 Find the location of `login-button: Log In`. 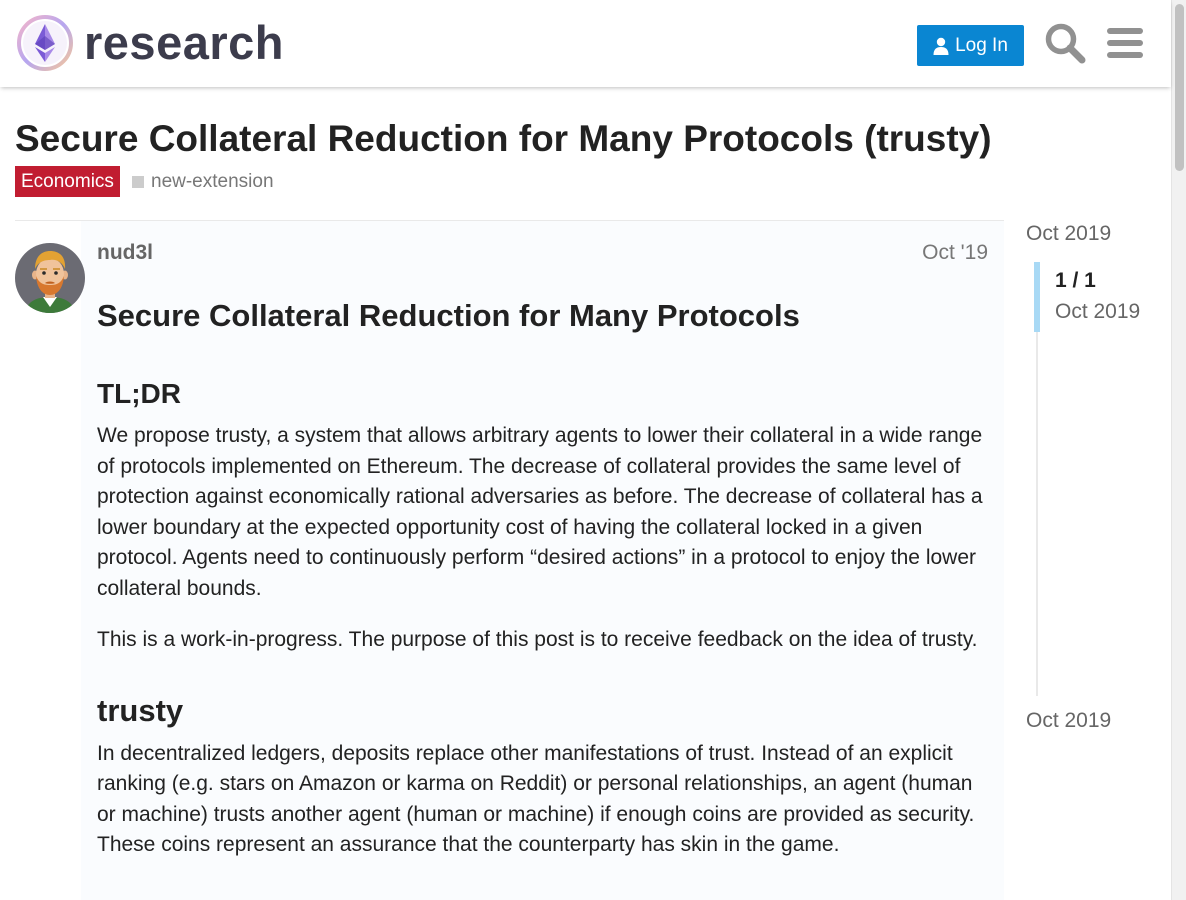

login-button: Log In is located at coordinates (970, 45).